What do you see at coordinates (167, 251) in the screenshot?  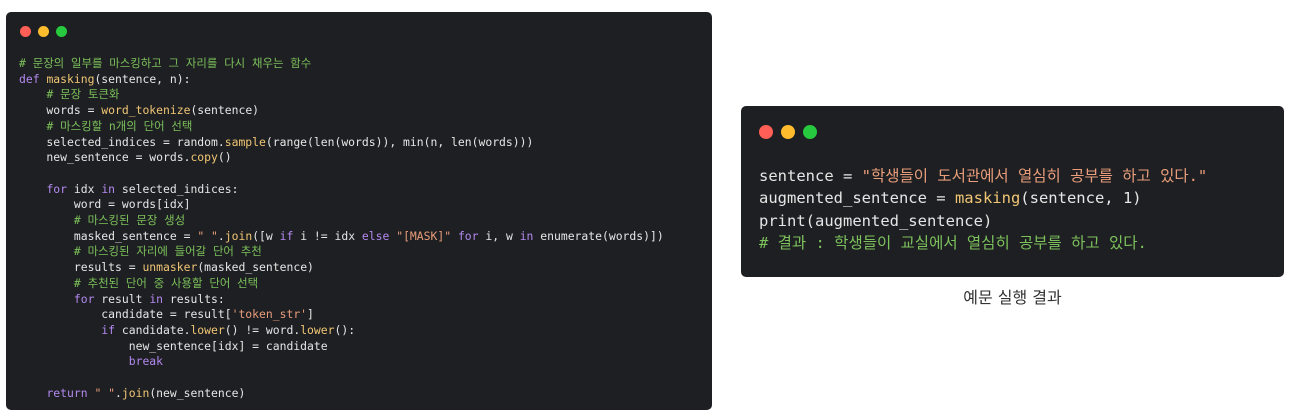 I see `code-token-comment: # 마스킹된 자리에 들어갈 단어 추천` at bounding box center [167, 251].